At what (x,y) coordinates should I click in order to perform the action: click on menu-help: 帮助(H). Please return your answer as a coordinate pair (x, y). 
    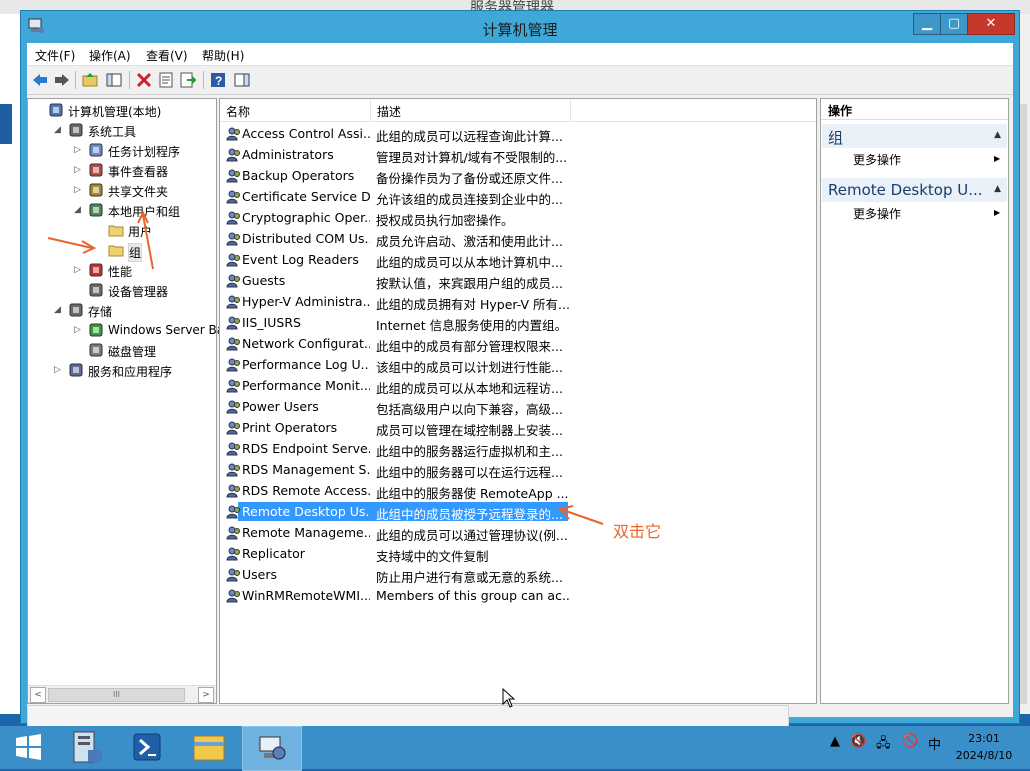
    Looking at the image, I should click on (223, 55).